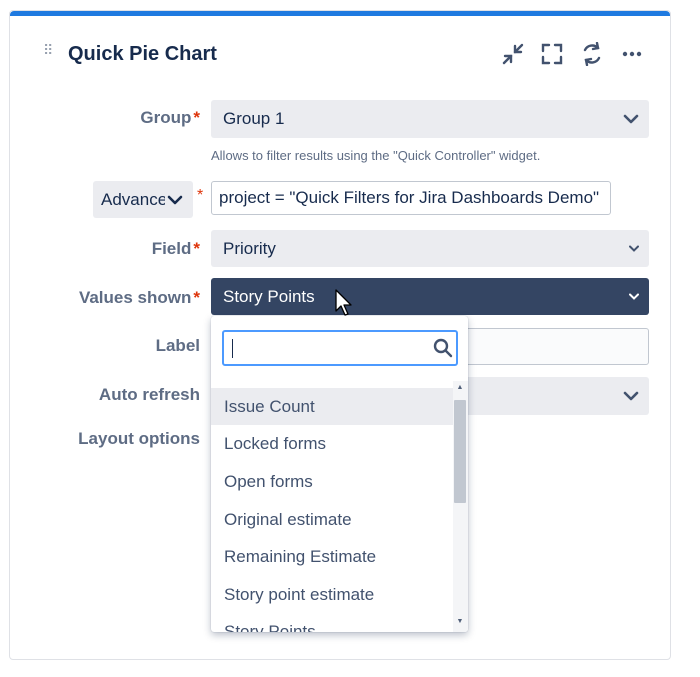 The image size is (700, 677). Describe the element at coordinates (443, 348) in the screenshot. I see `search-icon` at that location.